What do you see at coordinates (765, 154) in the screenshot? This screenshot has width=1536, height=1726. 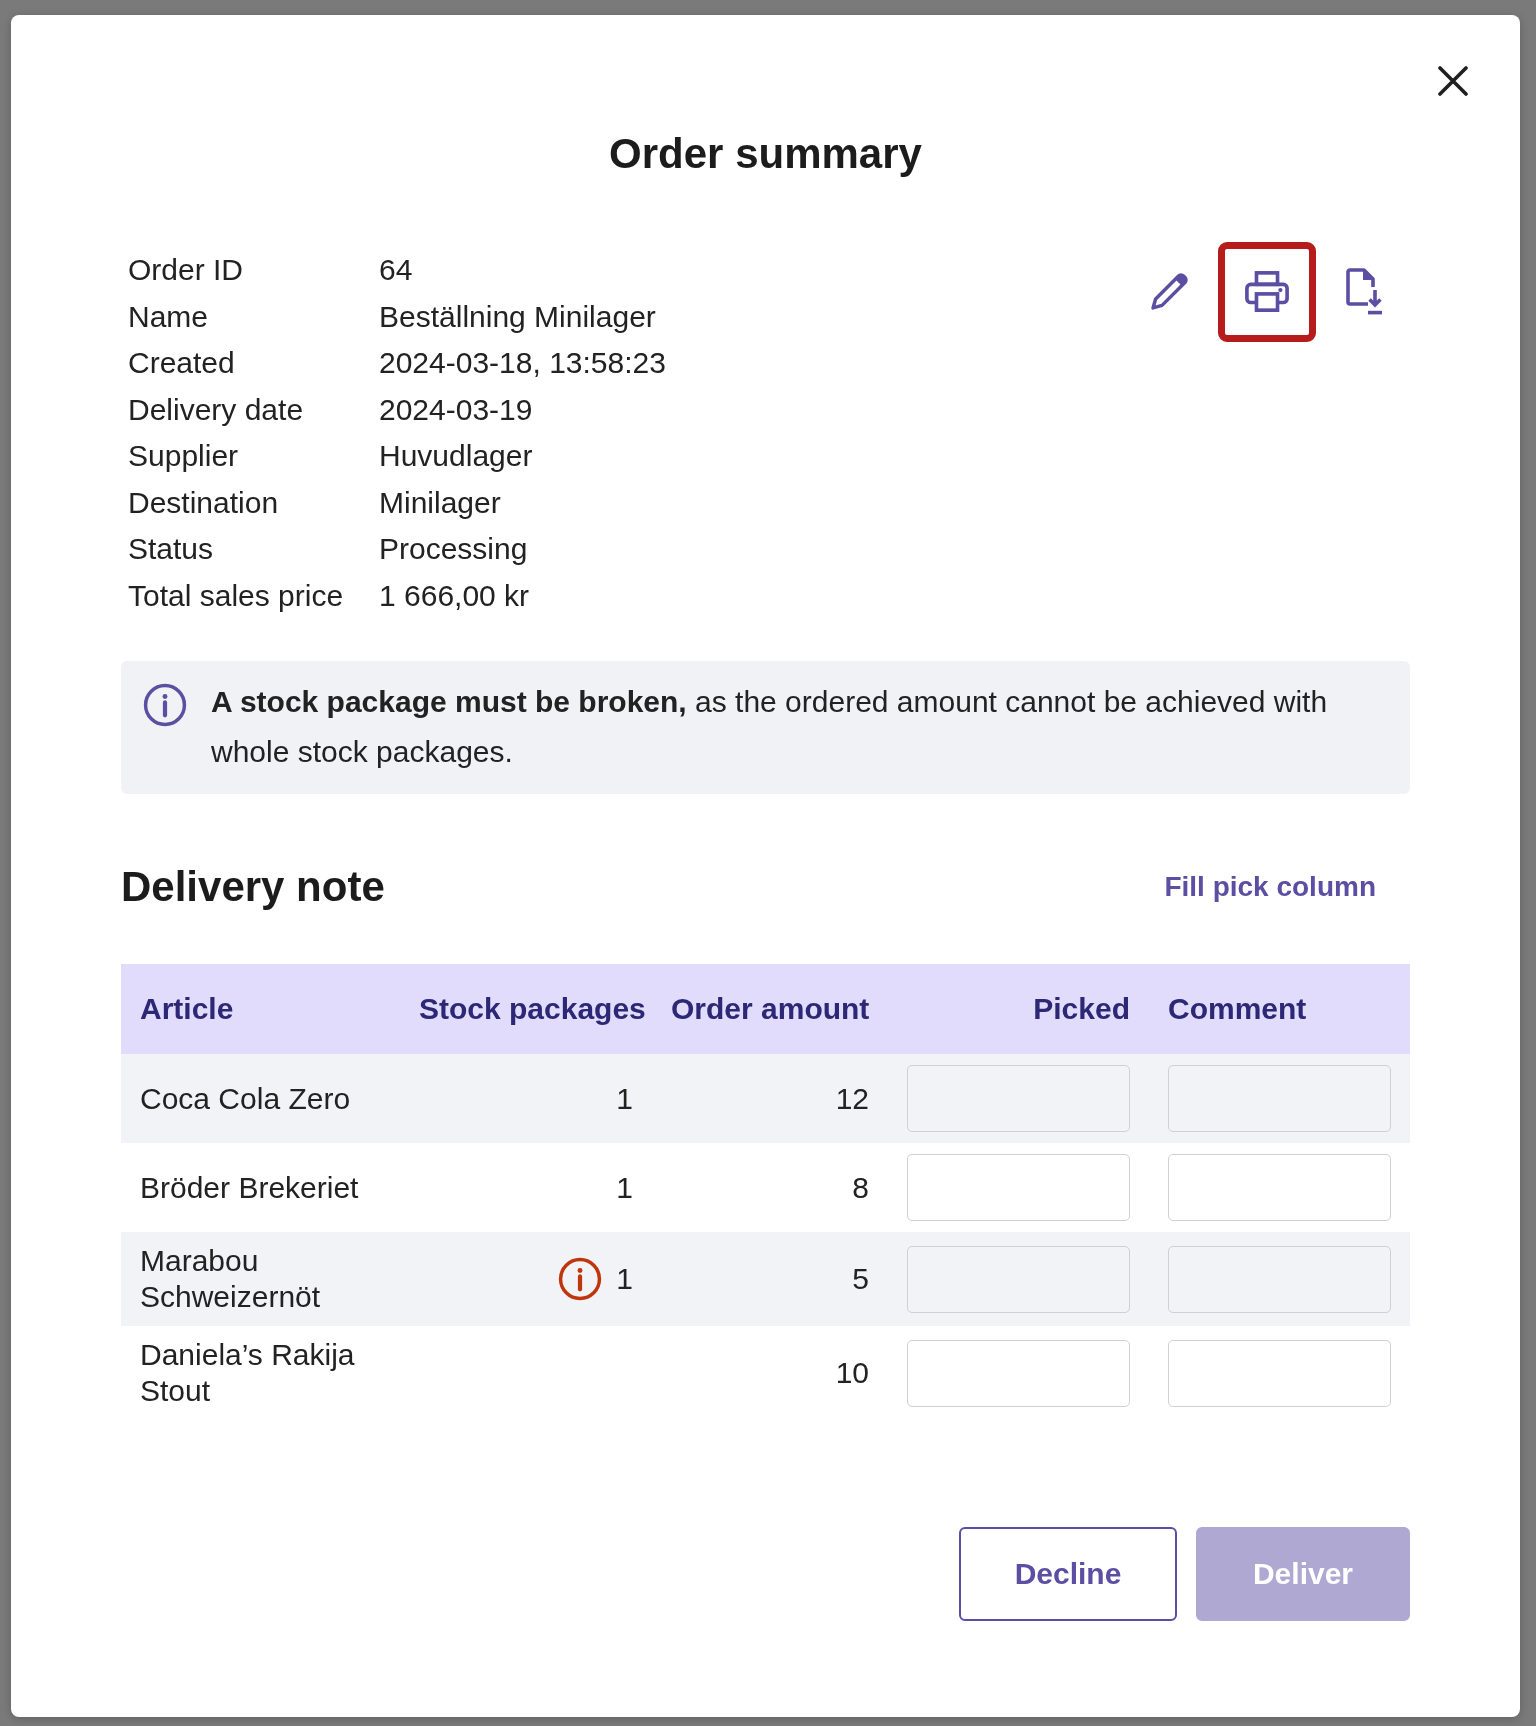 I see `dialog-title: Order summary` at bounding box center [765, 154].